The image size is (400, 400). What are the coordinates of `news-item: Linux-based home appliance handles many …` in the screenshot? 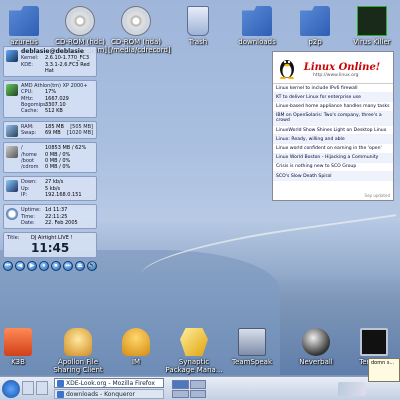 It's located at (333, 107).